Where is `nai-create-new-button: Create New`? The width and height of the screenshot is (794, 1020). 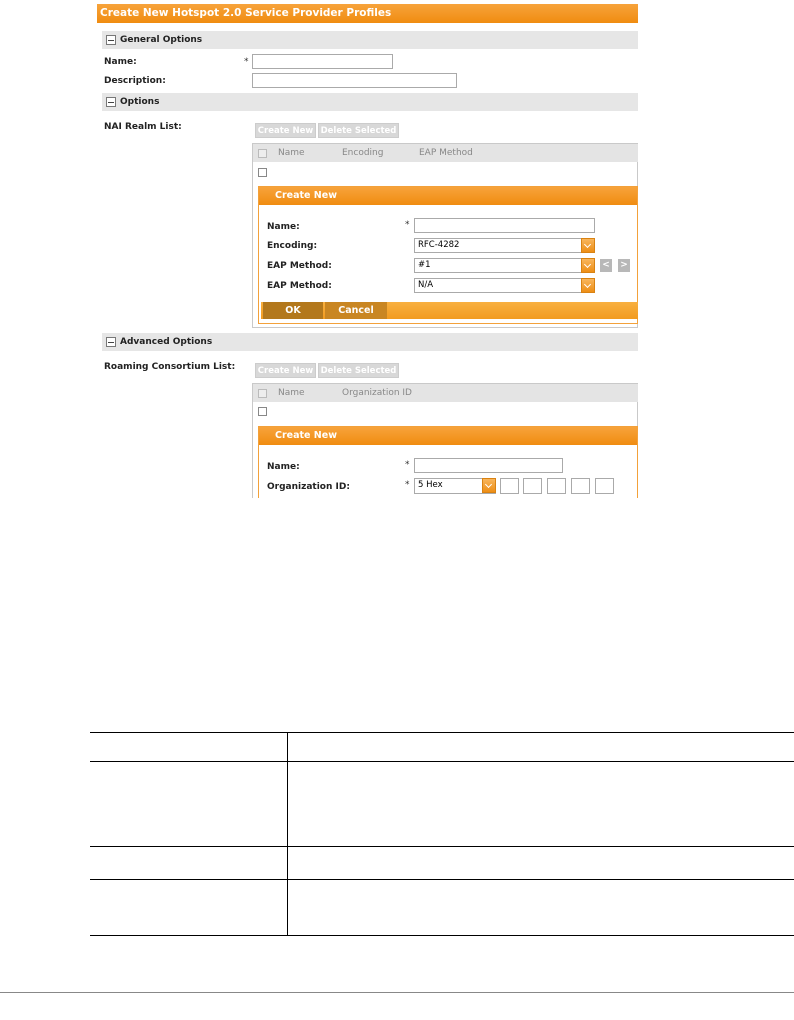
nai-create-new-button: Create New is located at coordinates (285, 130).